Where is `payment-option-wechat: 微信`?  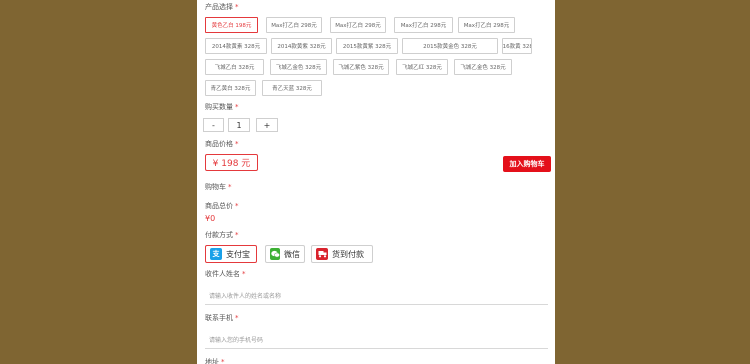
payment-option-wechat: 微信 is located at coordinates (285, 254).